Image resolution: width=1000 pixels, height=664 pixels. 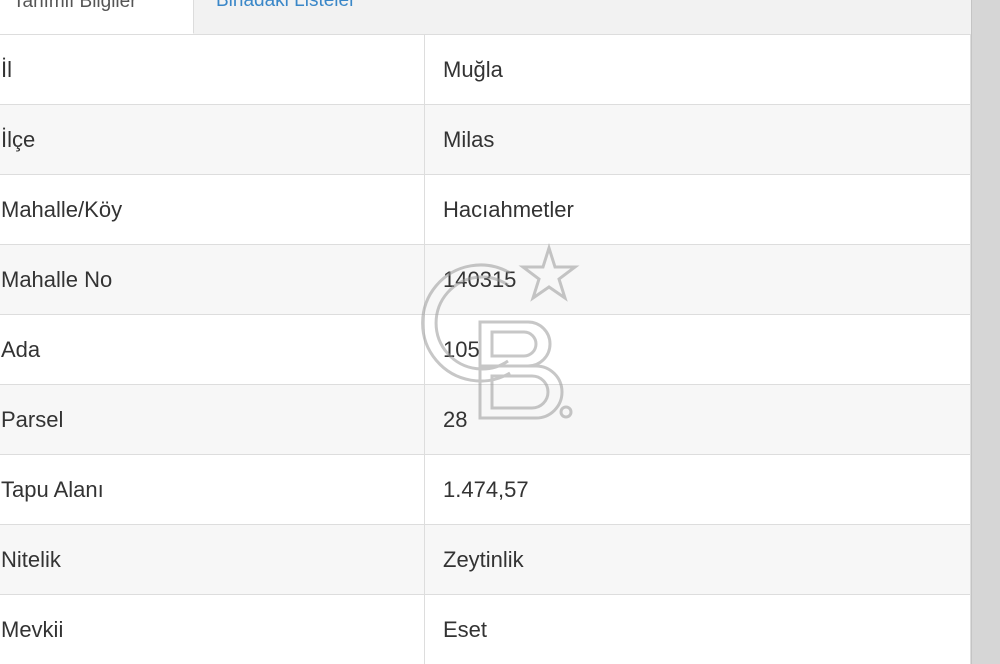 I want to click on table-row: Mahalle No 140315, so click(x=485, y=279).